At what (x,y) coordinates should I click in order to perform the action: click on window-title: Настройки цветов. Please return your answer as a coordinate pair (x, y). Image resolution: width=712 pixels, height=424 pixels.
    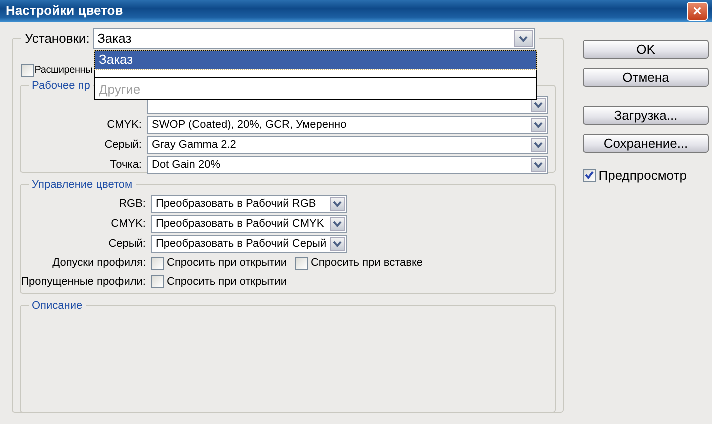
    Looking at the image, I should click on (65, 11).